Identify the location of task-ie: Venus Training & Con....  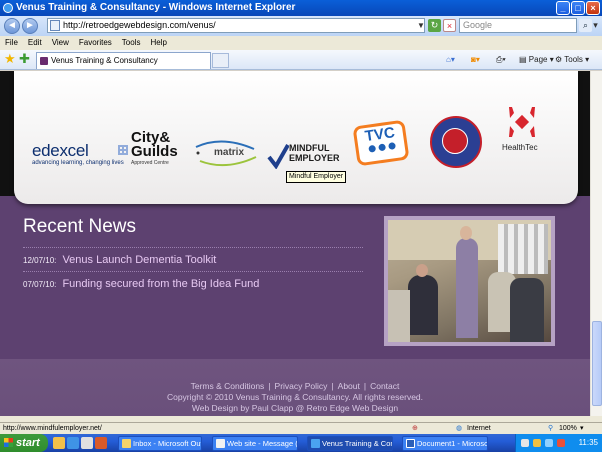
(350, 443).